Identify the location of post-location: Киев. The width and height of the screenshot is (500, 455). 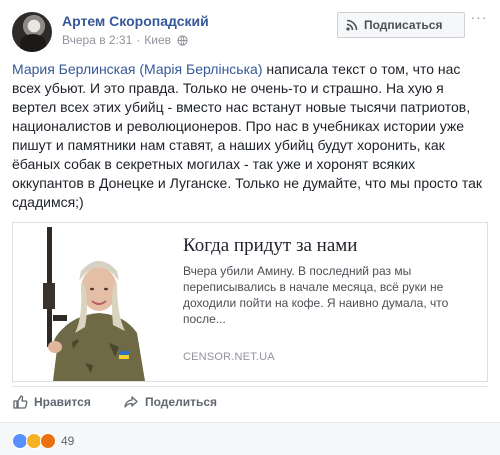
(157, 40).